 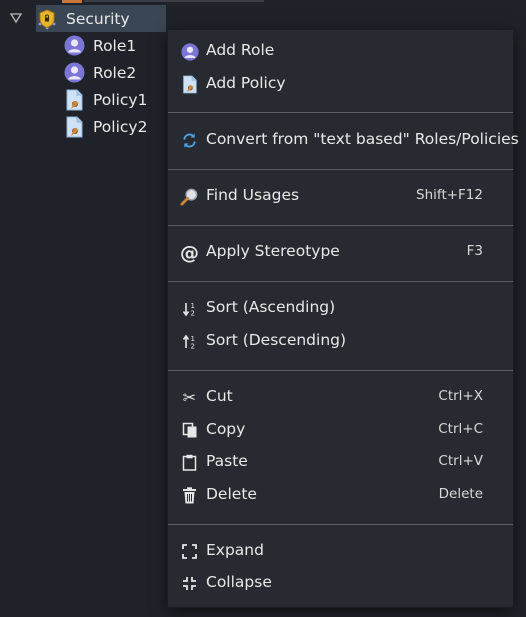 I want to click on tree-node-security: Security, so click(x=101, y=18).